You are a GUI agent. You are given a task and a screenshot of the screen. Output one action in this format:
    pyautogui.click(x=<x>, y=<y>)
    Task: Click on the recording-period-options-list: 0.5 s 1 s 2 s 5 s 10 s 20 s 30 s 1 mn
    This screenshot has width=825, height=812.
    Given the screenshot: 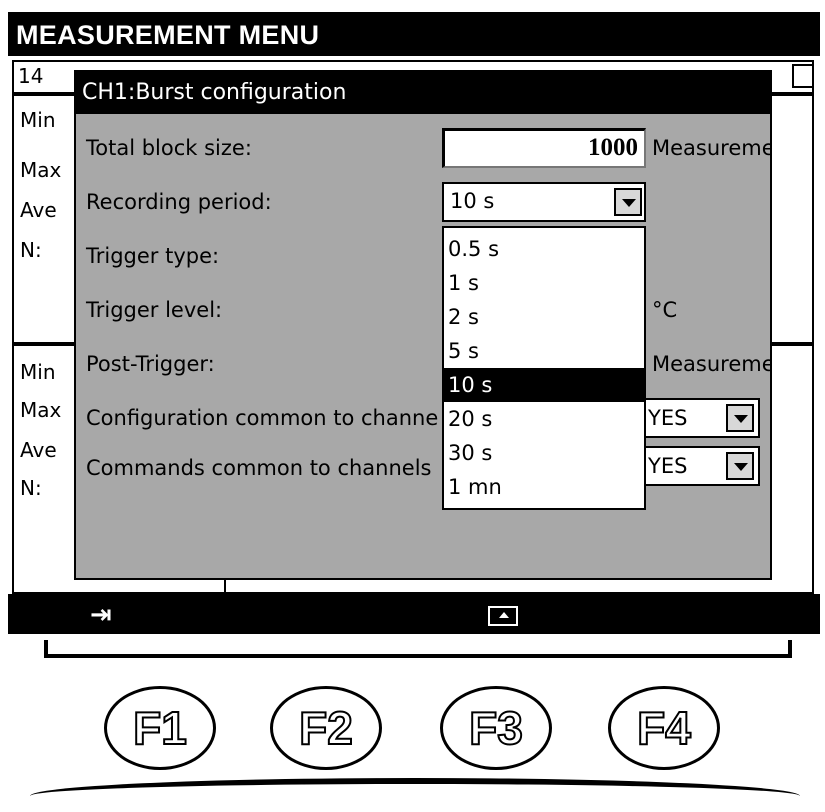 What is the action you would take?
    pyautogui.click(x=544, y=368)
    